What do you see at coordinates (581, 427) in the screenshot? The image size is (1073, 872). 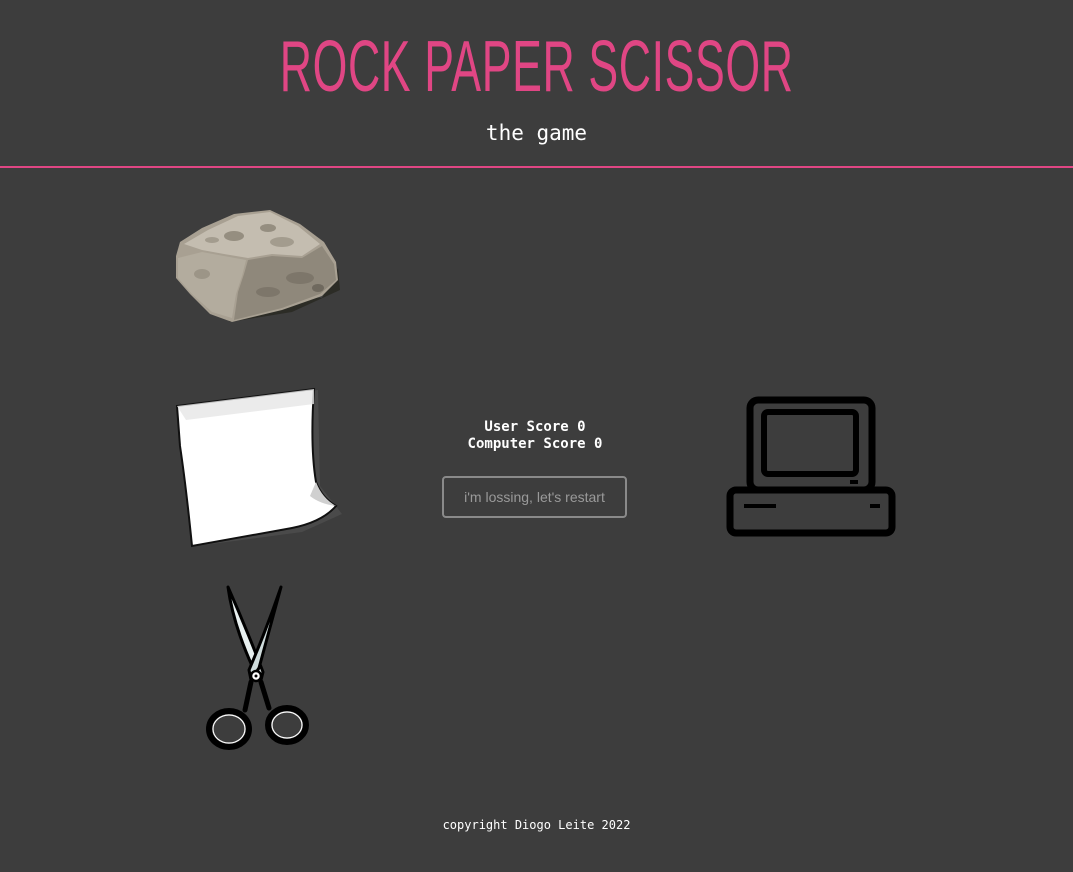 I see `user-score-value: 0` at bounding box center [581, 427].